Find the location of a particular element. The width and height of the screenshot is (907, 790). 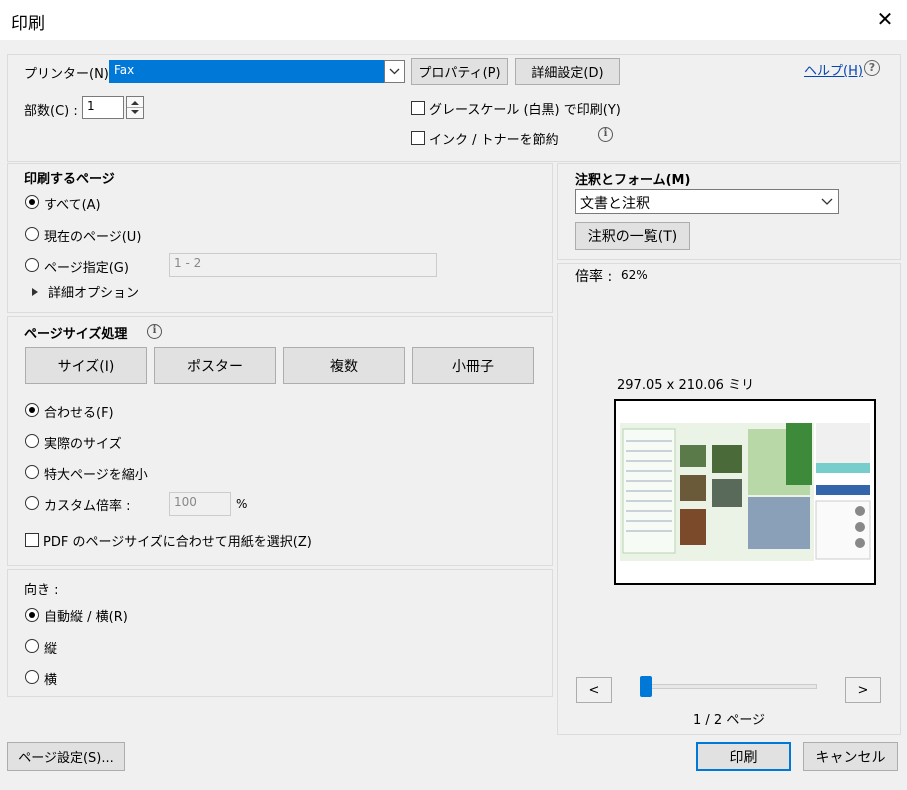

copies-input: 1 is located at coordinates (103, 107).